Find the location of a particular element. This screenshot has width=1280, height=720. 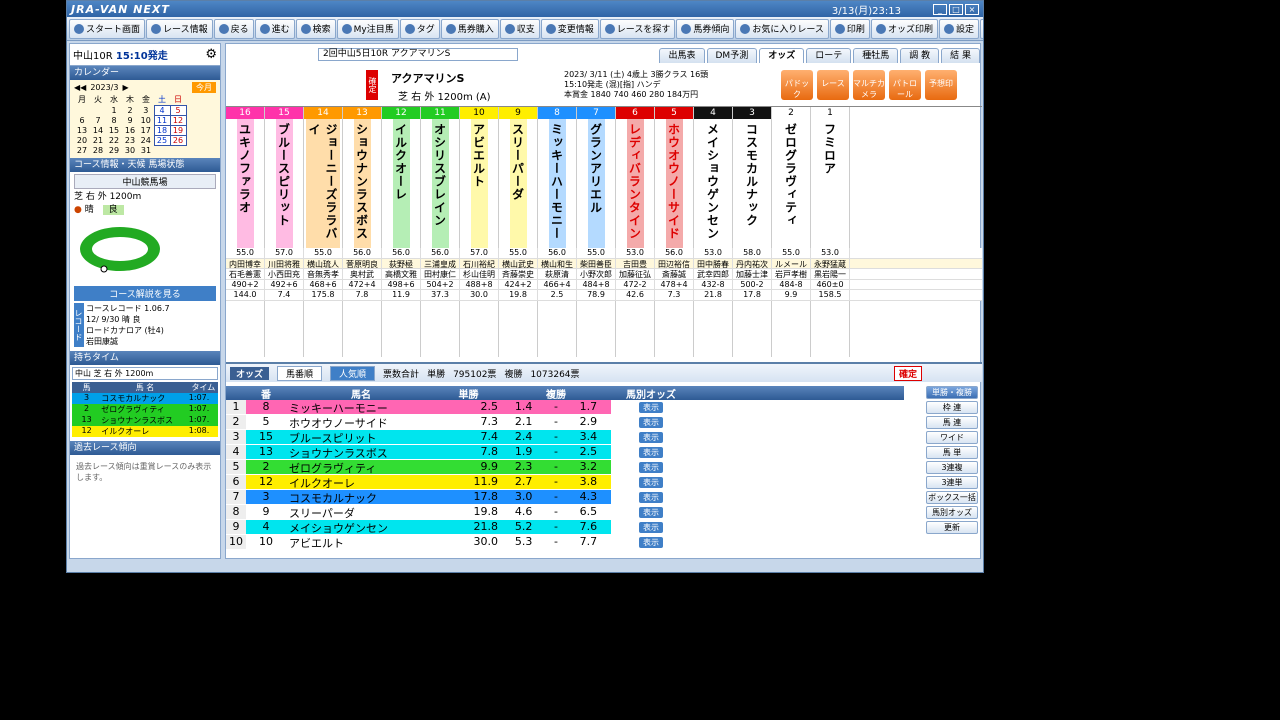

calendar-day: 3 is located at coordinates (146, 111).